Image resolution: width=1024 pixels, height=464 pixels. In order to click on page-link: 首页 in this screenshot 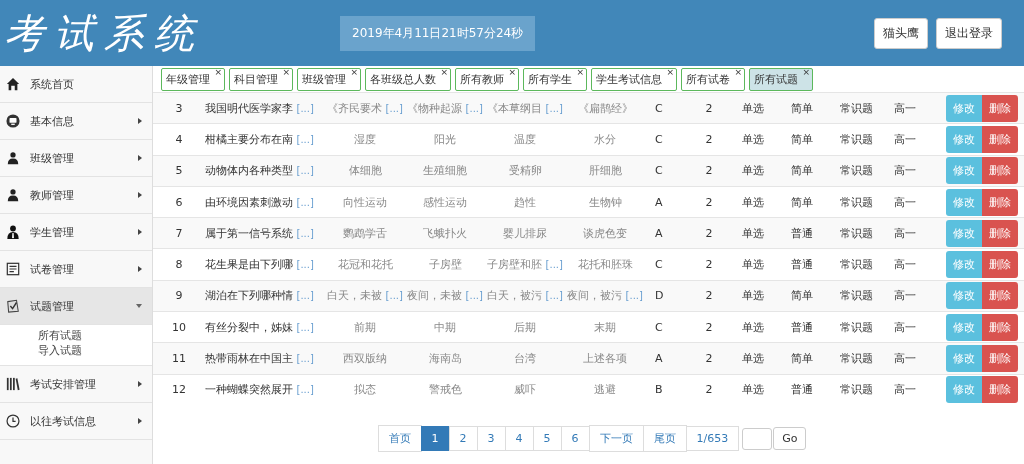, I will do `click(399, 438)`.